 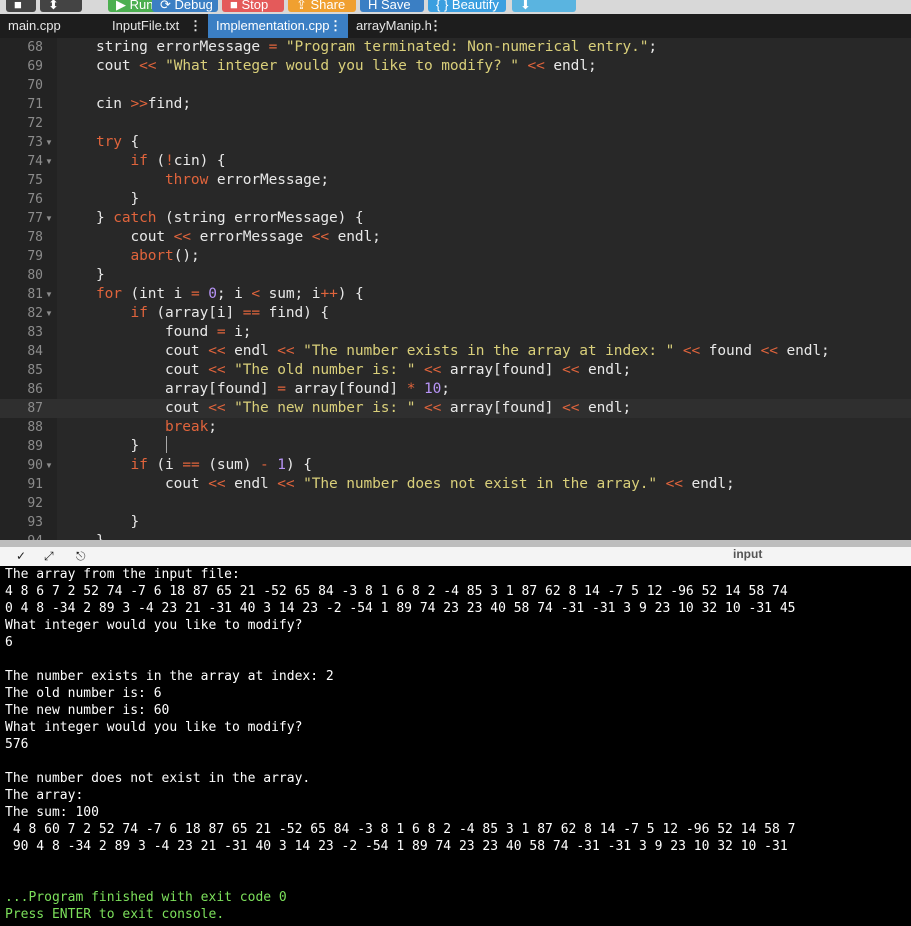 What do you see at coordinates (273, 25) in the screenshot?
I see `tab-label: Implementation.cpp` at bounding box center [273, 25].